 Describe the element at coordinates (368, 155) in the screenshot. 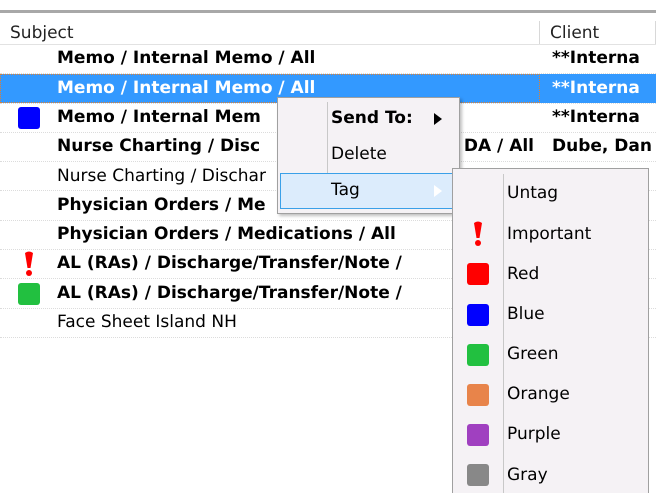

I see `menu-item: Delete` at that location.